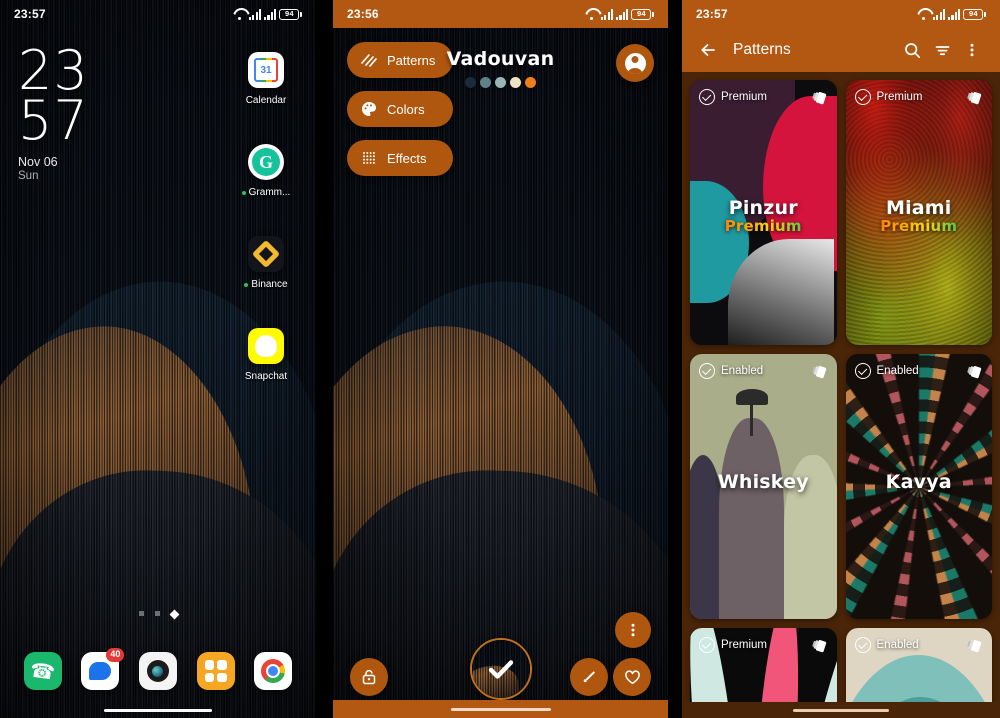 The height and width of the screenshot is (718, 1000). What do you see at coordinates (763, 481) in the screenshot?
I see `pattern-name: Whiskey` at bounding box center [763, 481].